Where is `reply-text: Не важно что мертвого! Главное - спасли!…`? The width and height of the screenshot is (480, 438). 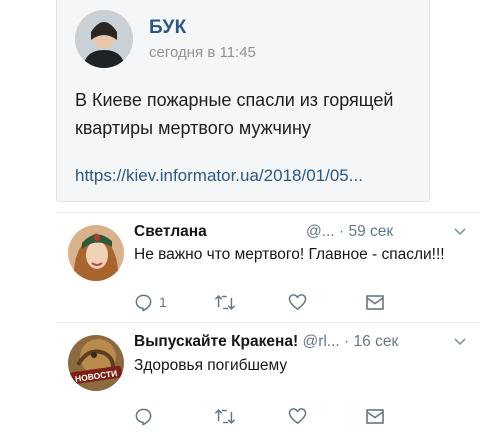
reply-text: Не важно что мертвого! Главное - спасли!… is located at coordinates (289, 254).